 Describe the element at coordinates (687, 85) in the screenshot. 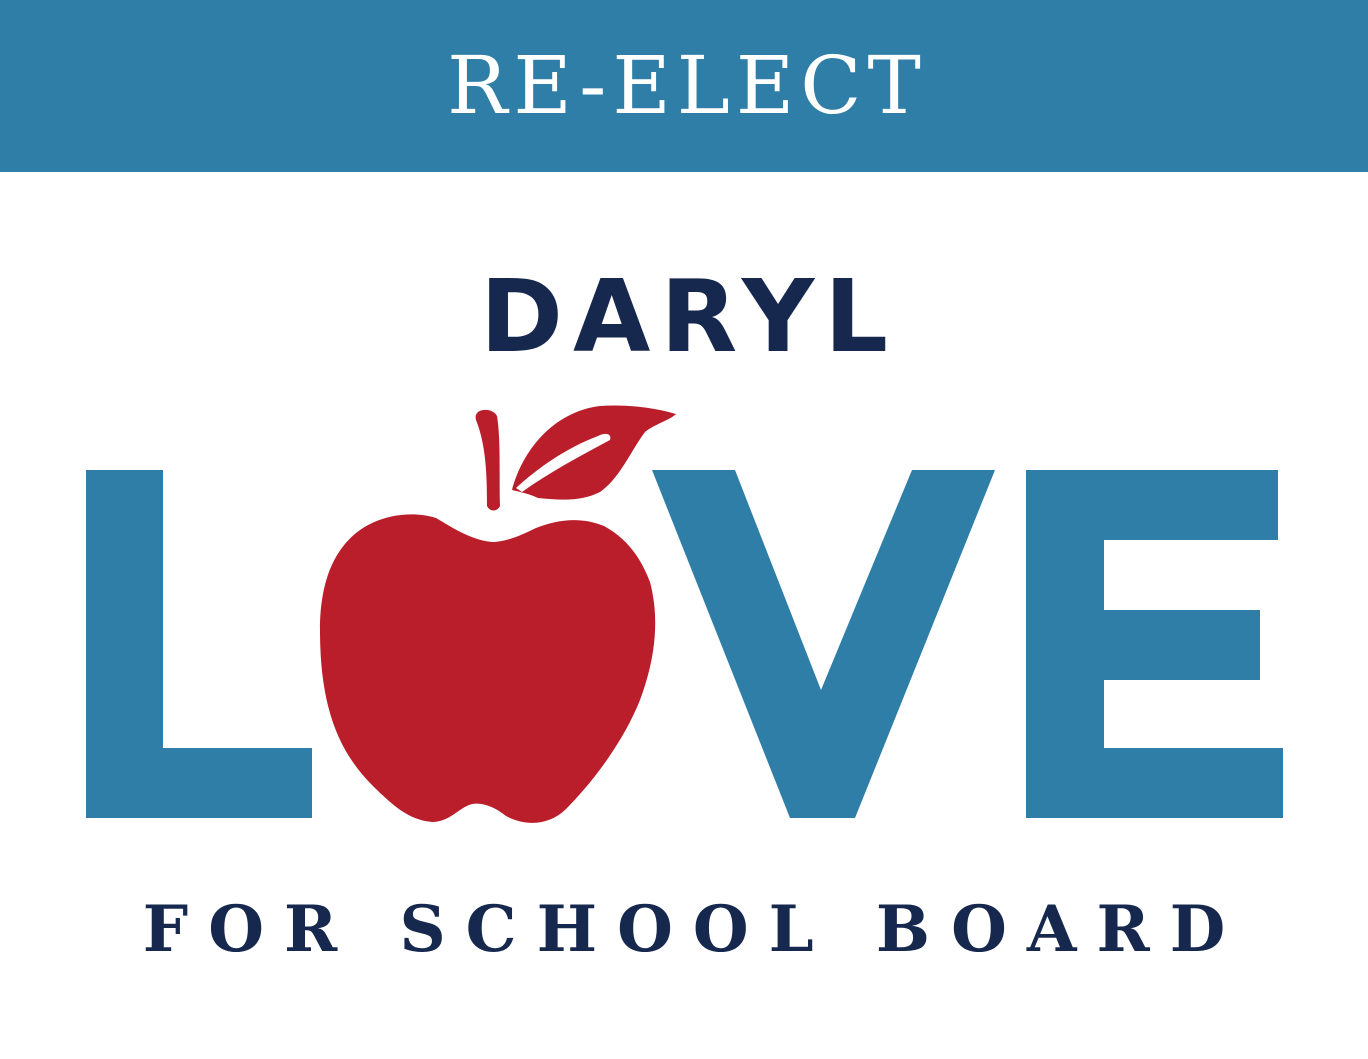

I see `re-elect-heading: RE-ELECT` at that location.